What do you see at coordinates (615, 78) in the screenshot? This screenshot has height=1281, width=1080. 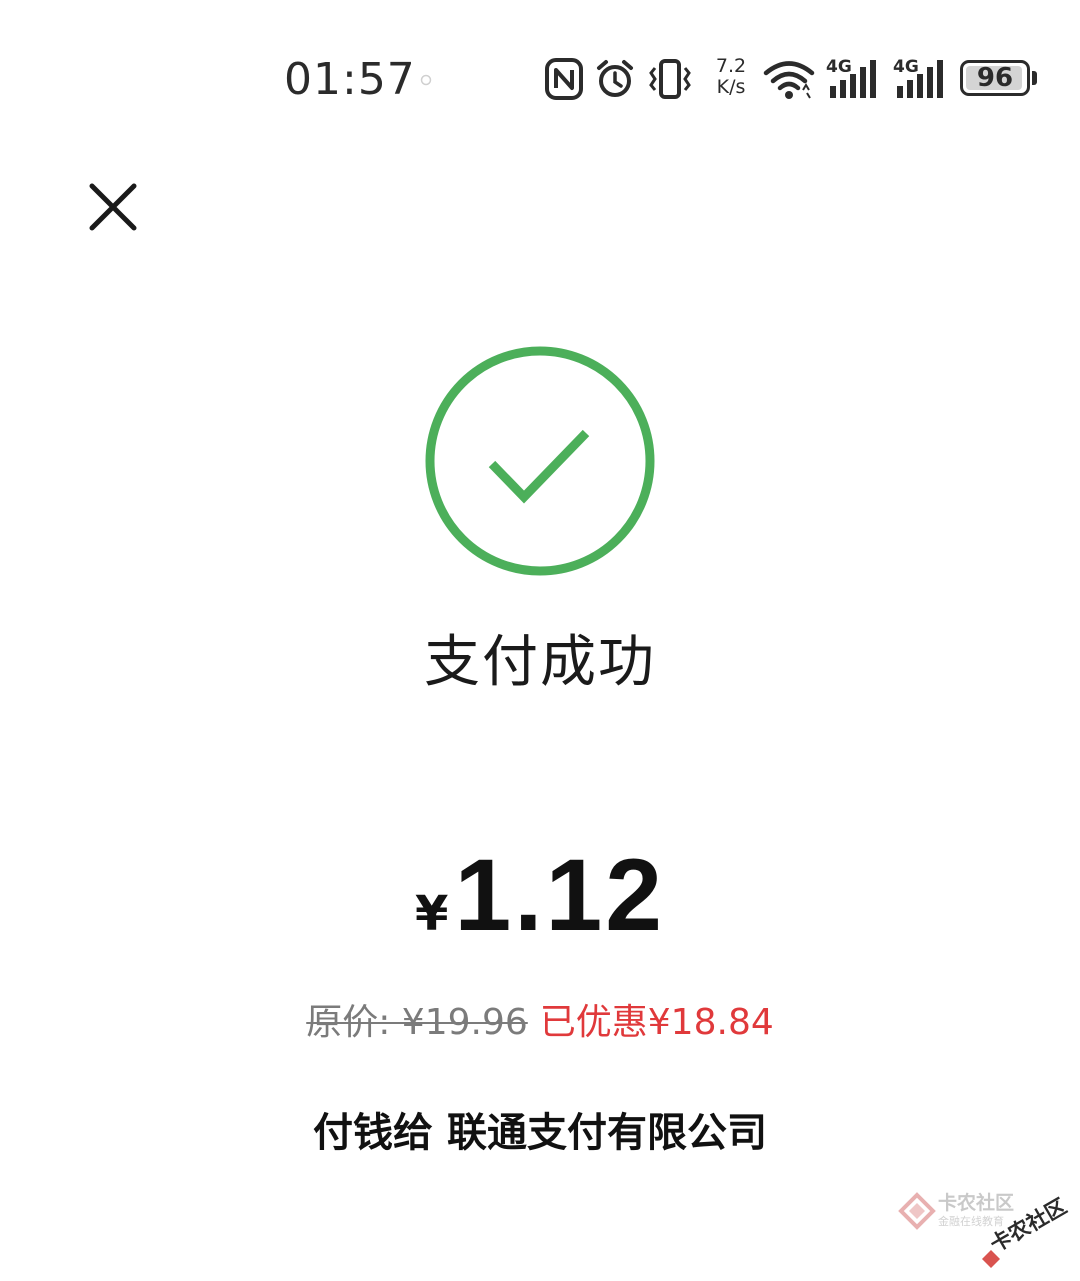 I see `alarm-icon` at bounding box center [615, 78].